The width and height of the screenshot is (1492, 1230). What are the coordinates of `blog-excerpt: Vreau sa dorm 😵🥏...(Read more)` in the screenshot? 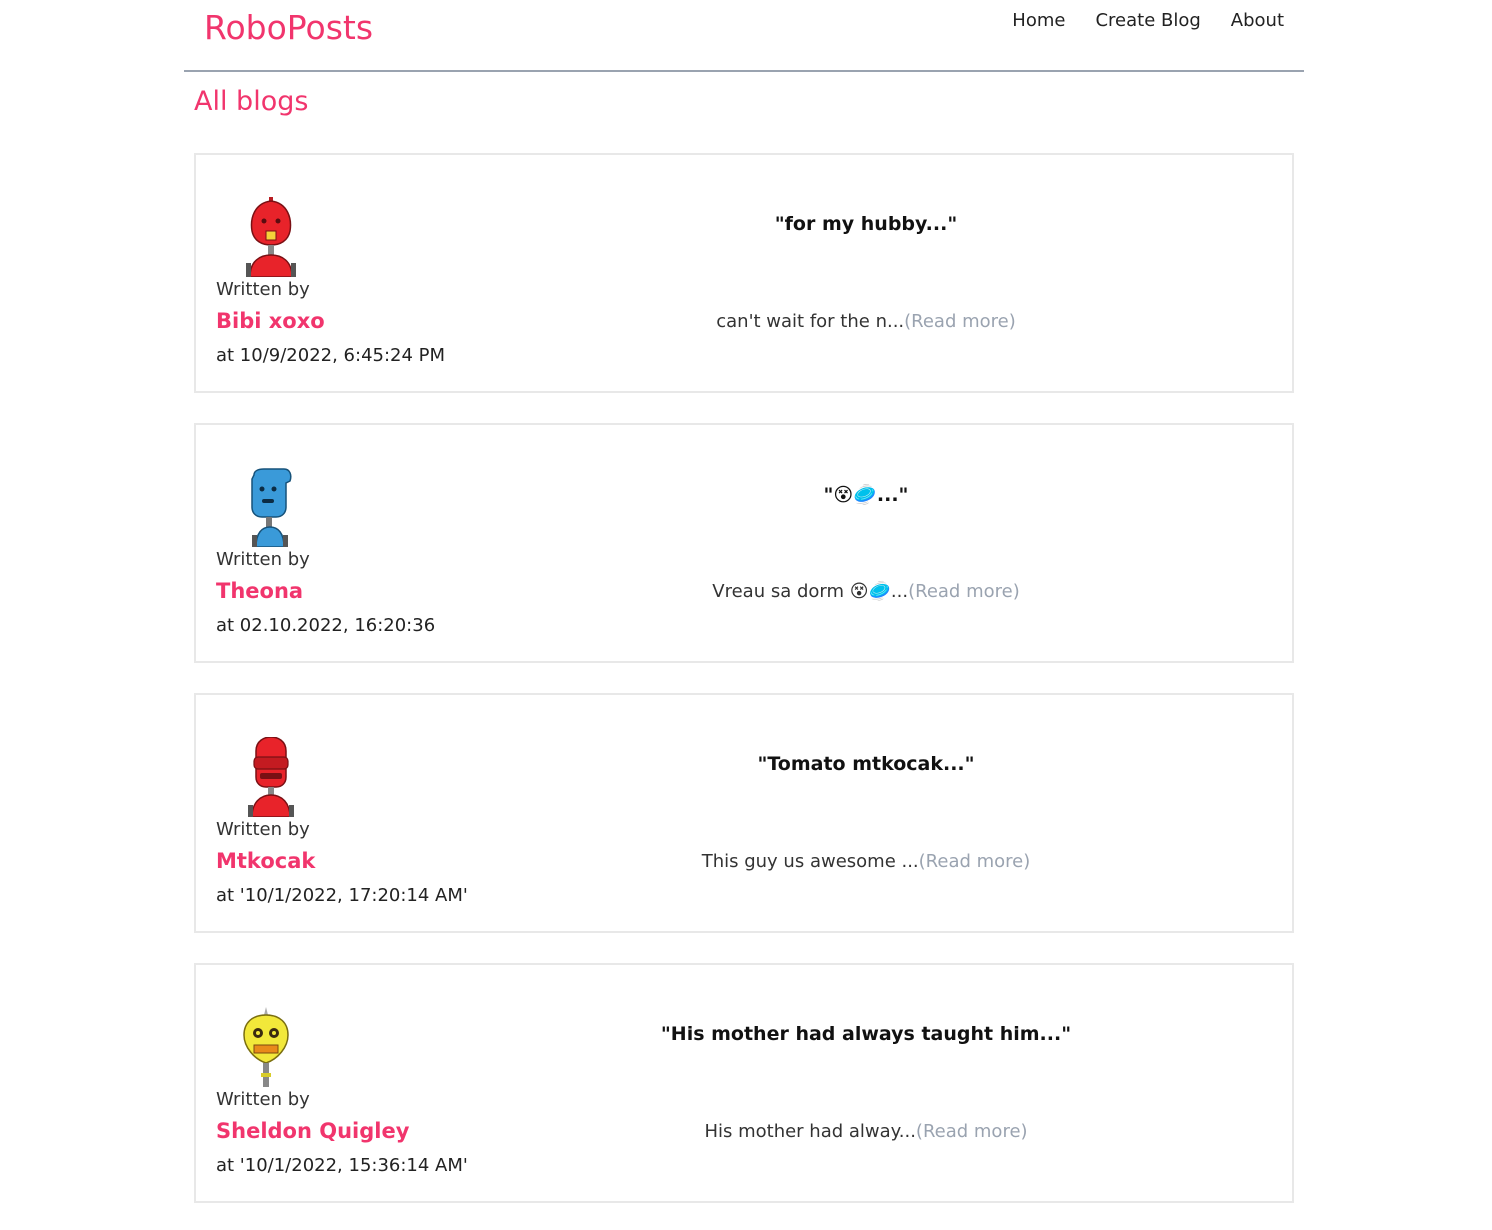 It's located at (866, 591).